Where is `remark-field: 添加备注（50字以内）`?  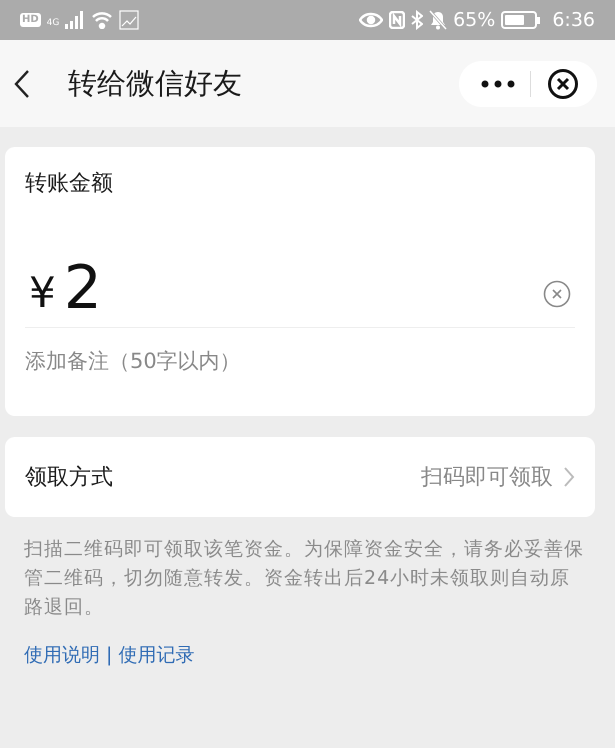
remark-field: 添加备注（50字以内） is located at coordinates (225, 362).